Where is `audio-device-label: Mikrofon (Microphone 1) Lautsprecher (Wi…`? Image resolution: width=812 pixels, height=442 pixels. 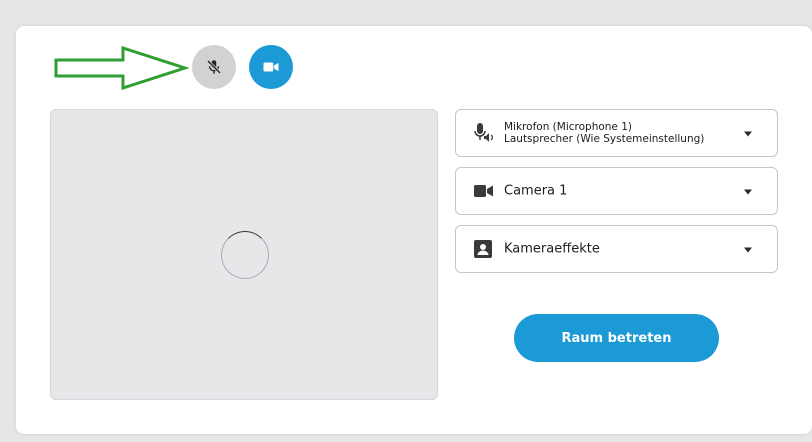
audio-device-label: Mikrofon (Microphone 1) Lautsprecher (Wi… is located at coordinates (604, 133).